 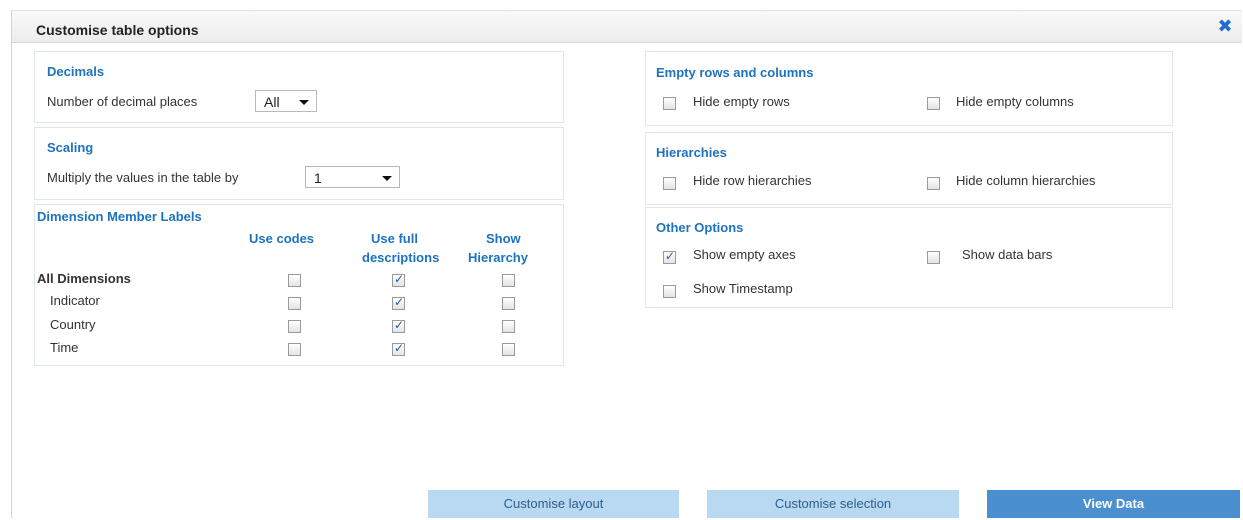 What do you see at coordinates (744, 254) in the screenshot?
I see `show-empty-axes-label: Show empty axes` at bounding box center [744, 254].